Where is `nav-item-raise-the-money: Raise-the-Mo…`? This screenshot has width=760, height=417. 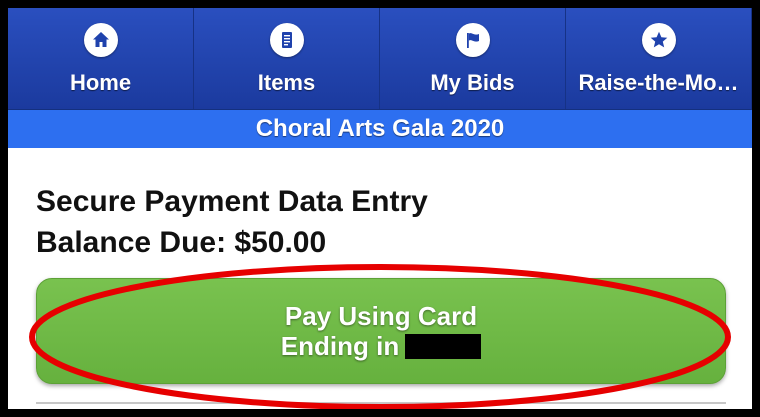 nav-item-raise-the-money: Raise-the-Mo… is located at coordinates (659, 58).